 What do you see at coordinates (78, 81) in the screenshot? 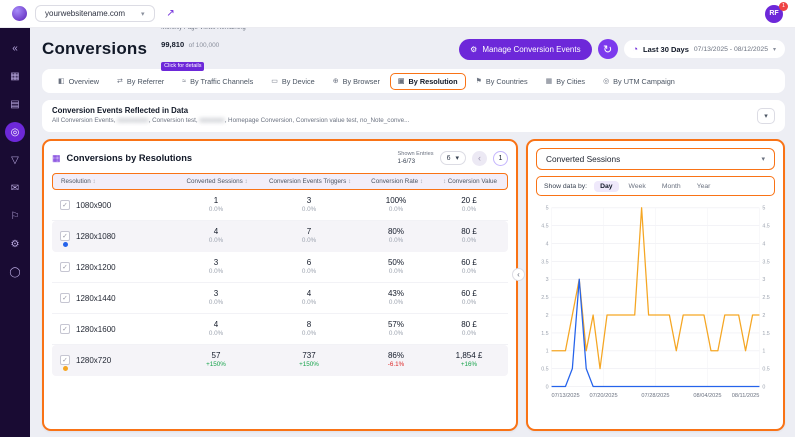
I see `tab-overview: ◧ Overview` at bounding box center [78, 81].